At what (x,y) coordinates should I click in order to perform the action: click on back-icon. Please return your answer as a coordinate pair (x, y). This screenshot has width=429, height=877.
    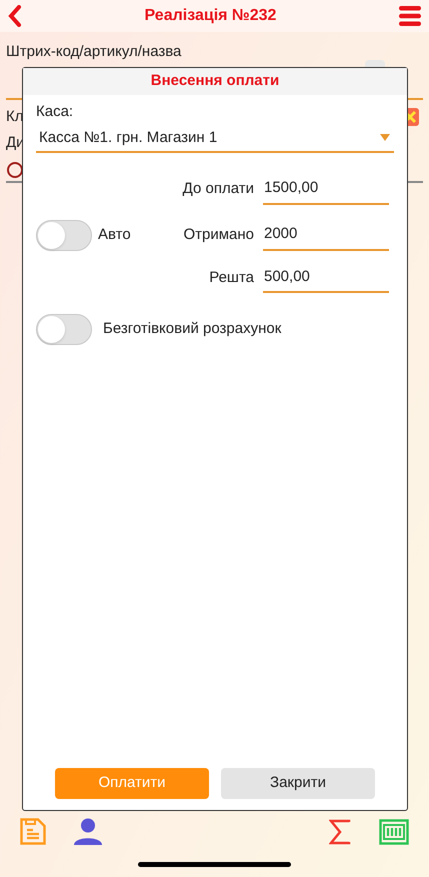
    Looking at the image, I should click on (15, 16).